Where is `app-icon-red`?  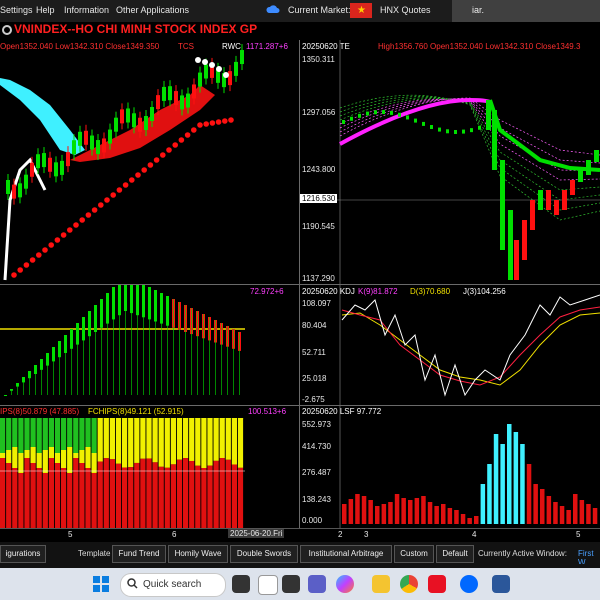 app-icon-red is located at coordinates (437, 584).